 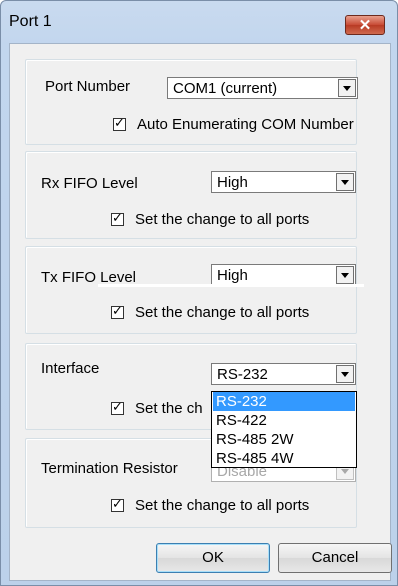 What do you see at coordinates (222, 219) in the screenshot?
I see `rx-fifo-all-ports-label: Set the change to all ports` at bounding box center [222, 219].